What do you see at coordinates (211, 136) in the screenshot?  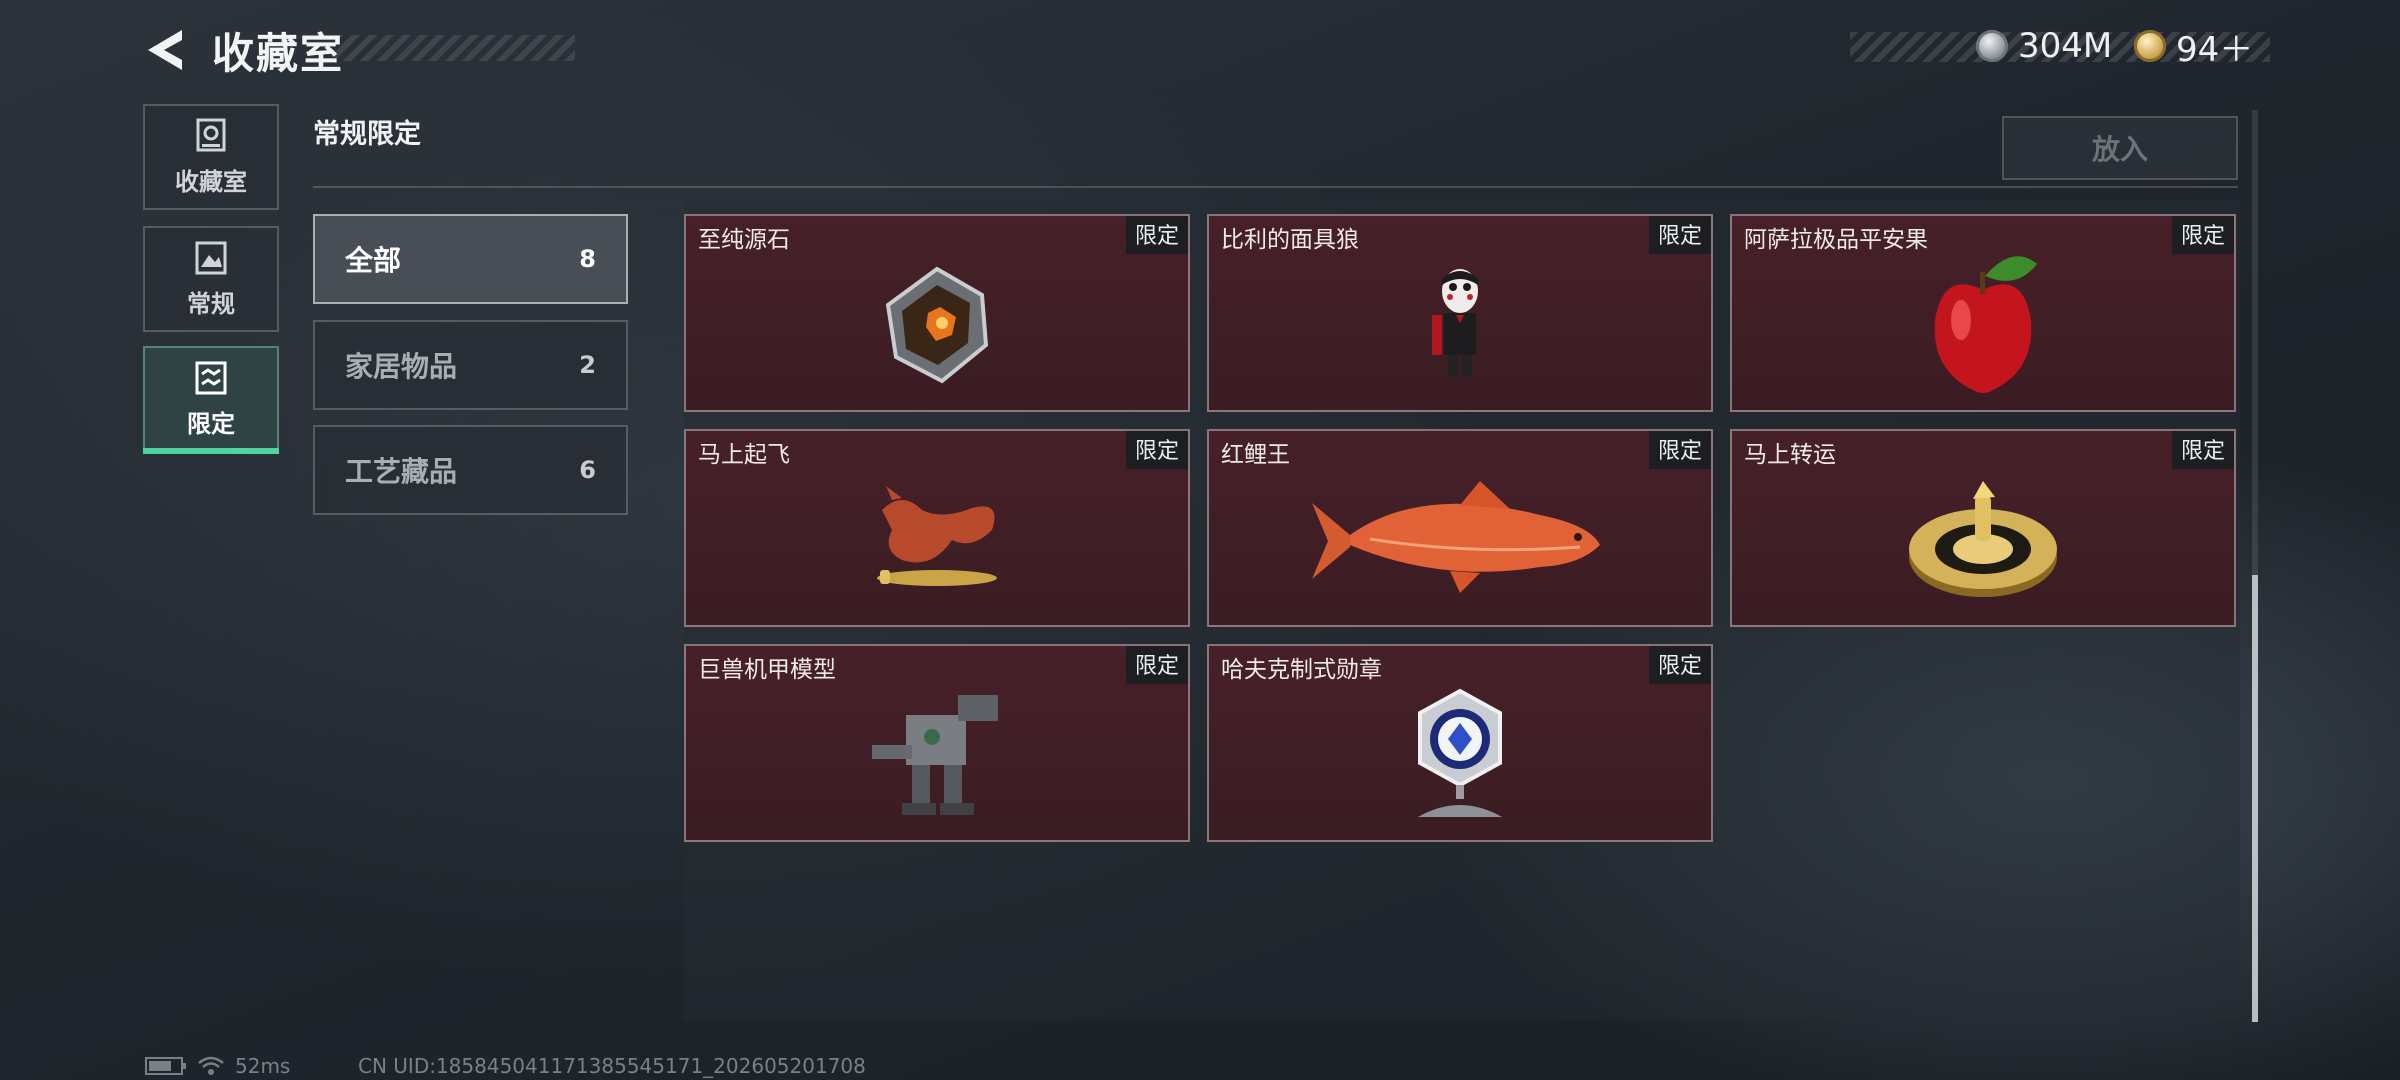 I see `trophy-case-icon` at bounding box center [211, 136].